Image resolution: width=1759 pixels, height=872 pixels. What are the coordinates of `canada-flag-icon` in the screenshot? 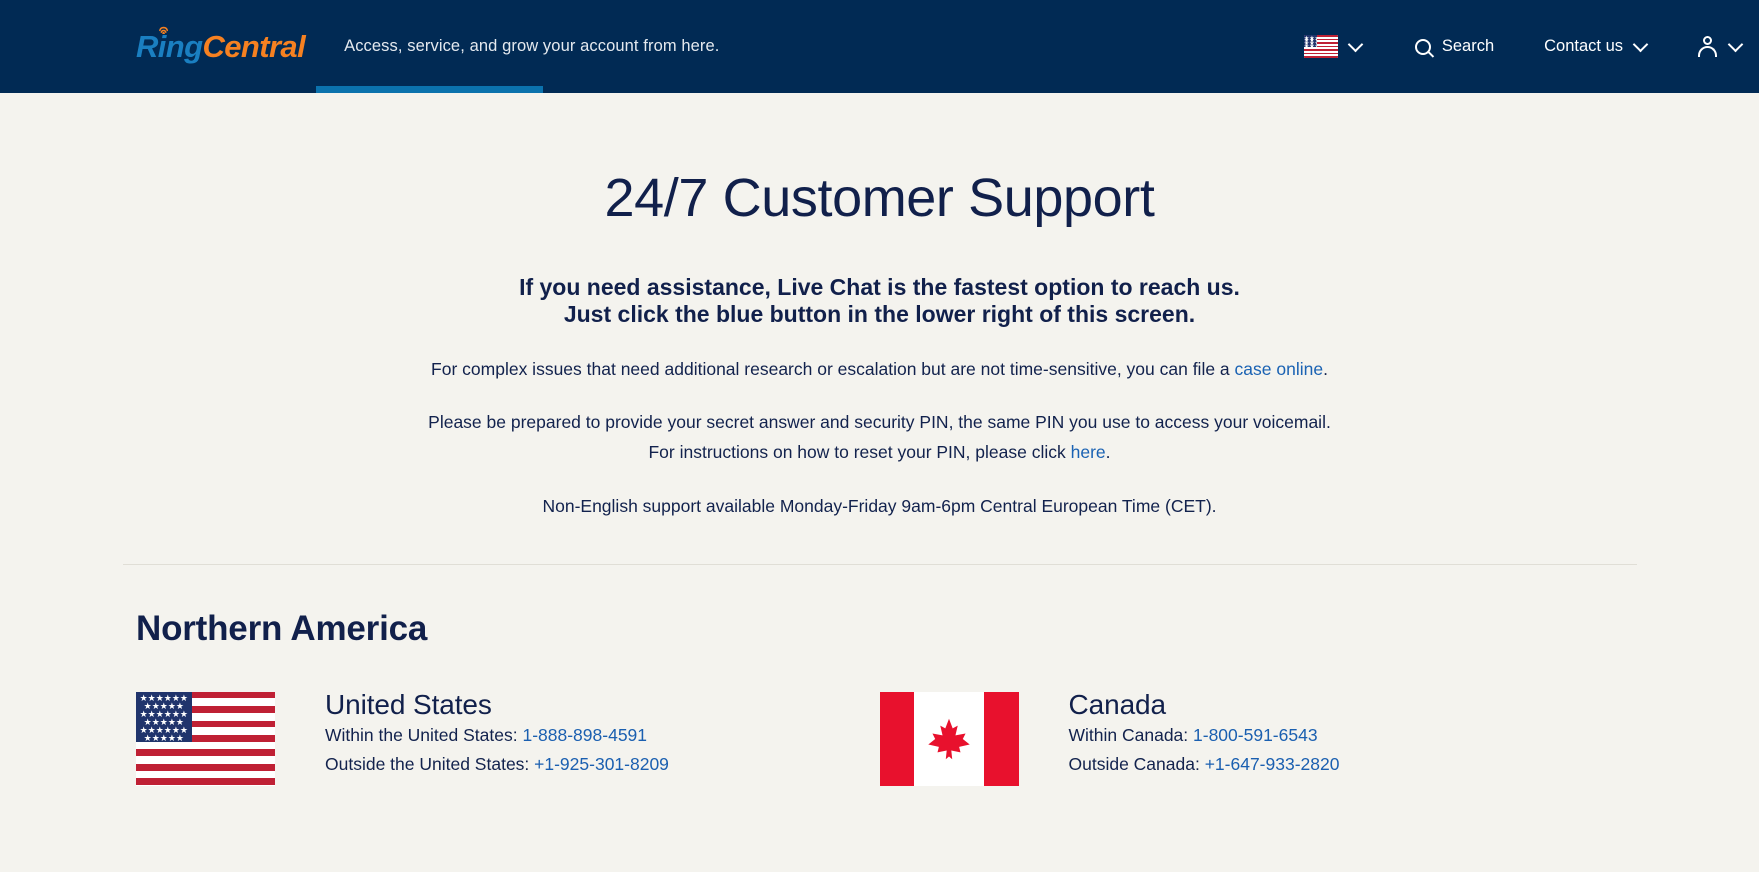 It's located at (949, 738).